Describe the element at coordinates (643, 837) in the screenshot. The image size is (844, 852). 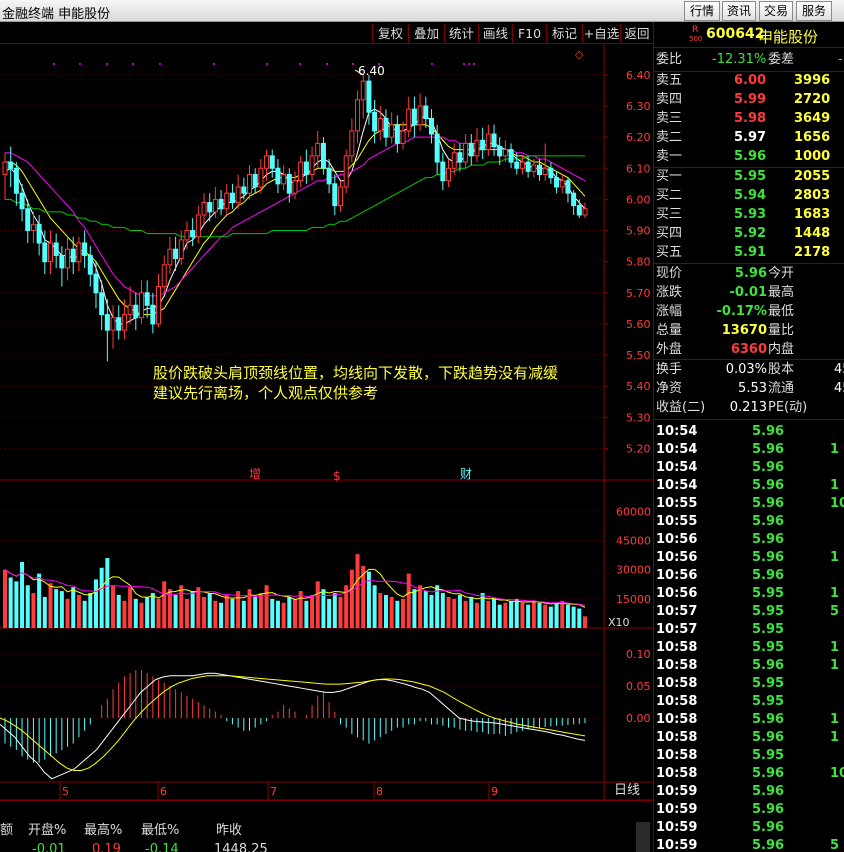
I see `scrollbar` at that location.